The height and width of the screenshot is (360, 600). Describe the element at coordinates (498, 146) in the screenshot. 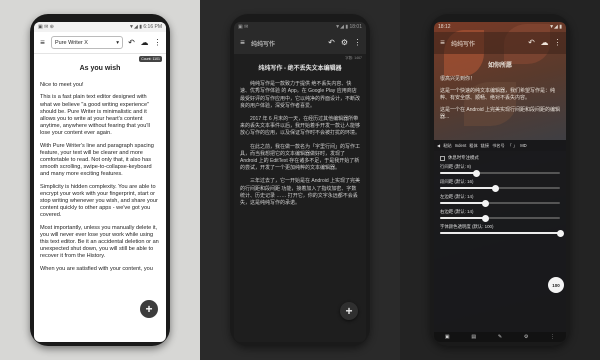

I see `format-book-title-button: 书名号` at that location.